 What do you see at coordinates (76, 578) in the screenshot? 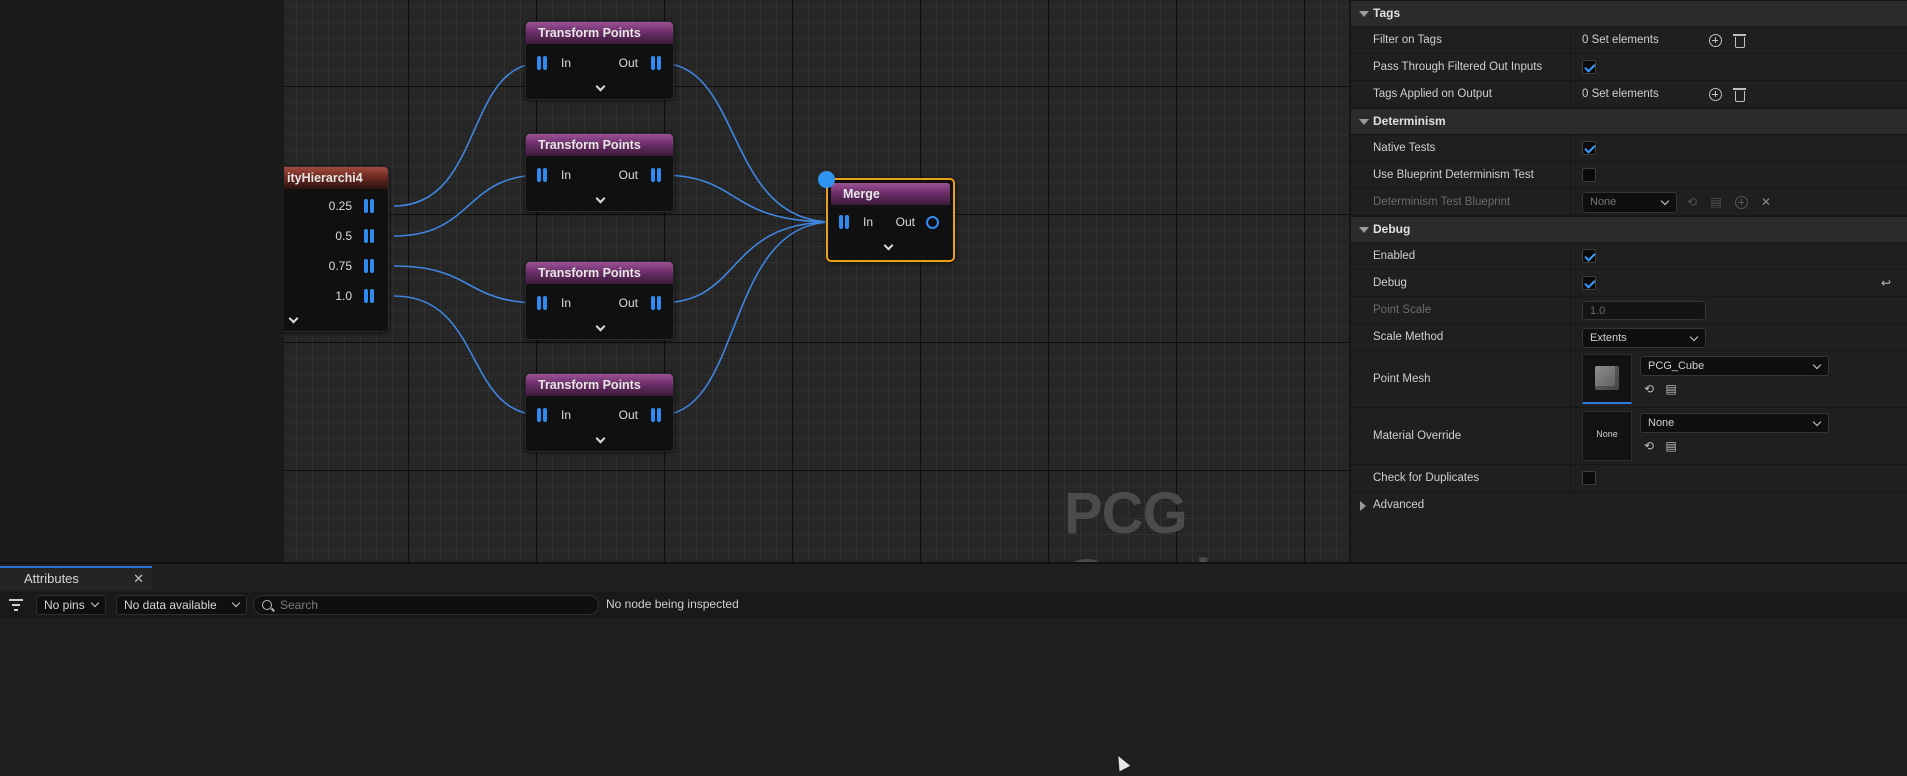
I see `tab-attributes: Attributes ✕` at bounding box center [76, 578].